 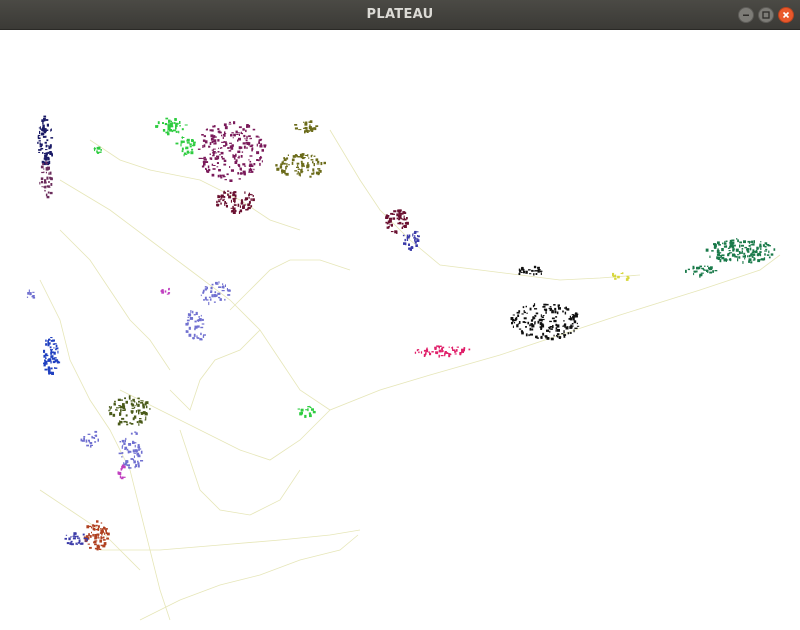 What do you see at coordinates (786, 15) in the screenshot?
I see `close-button` at bounding box center [786, 15].